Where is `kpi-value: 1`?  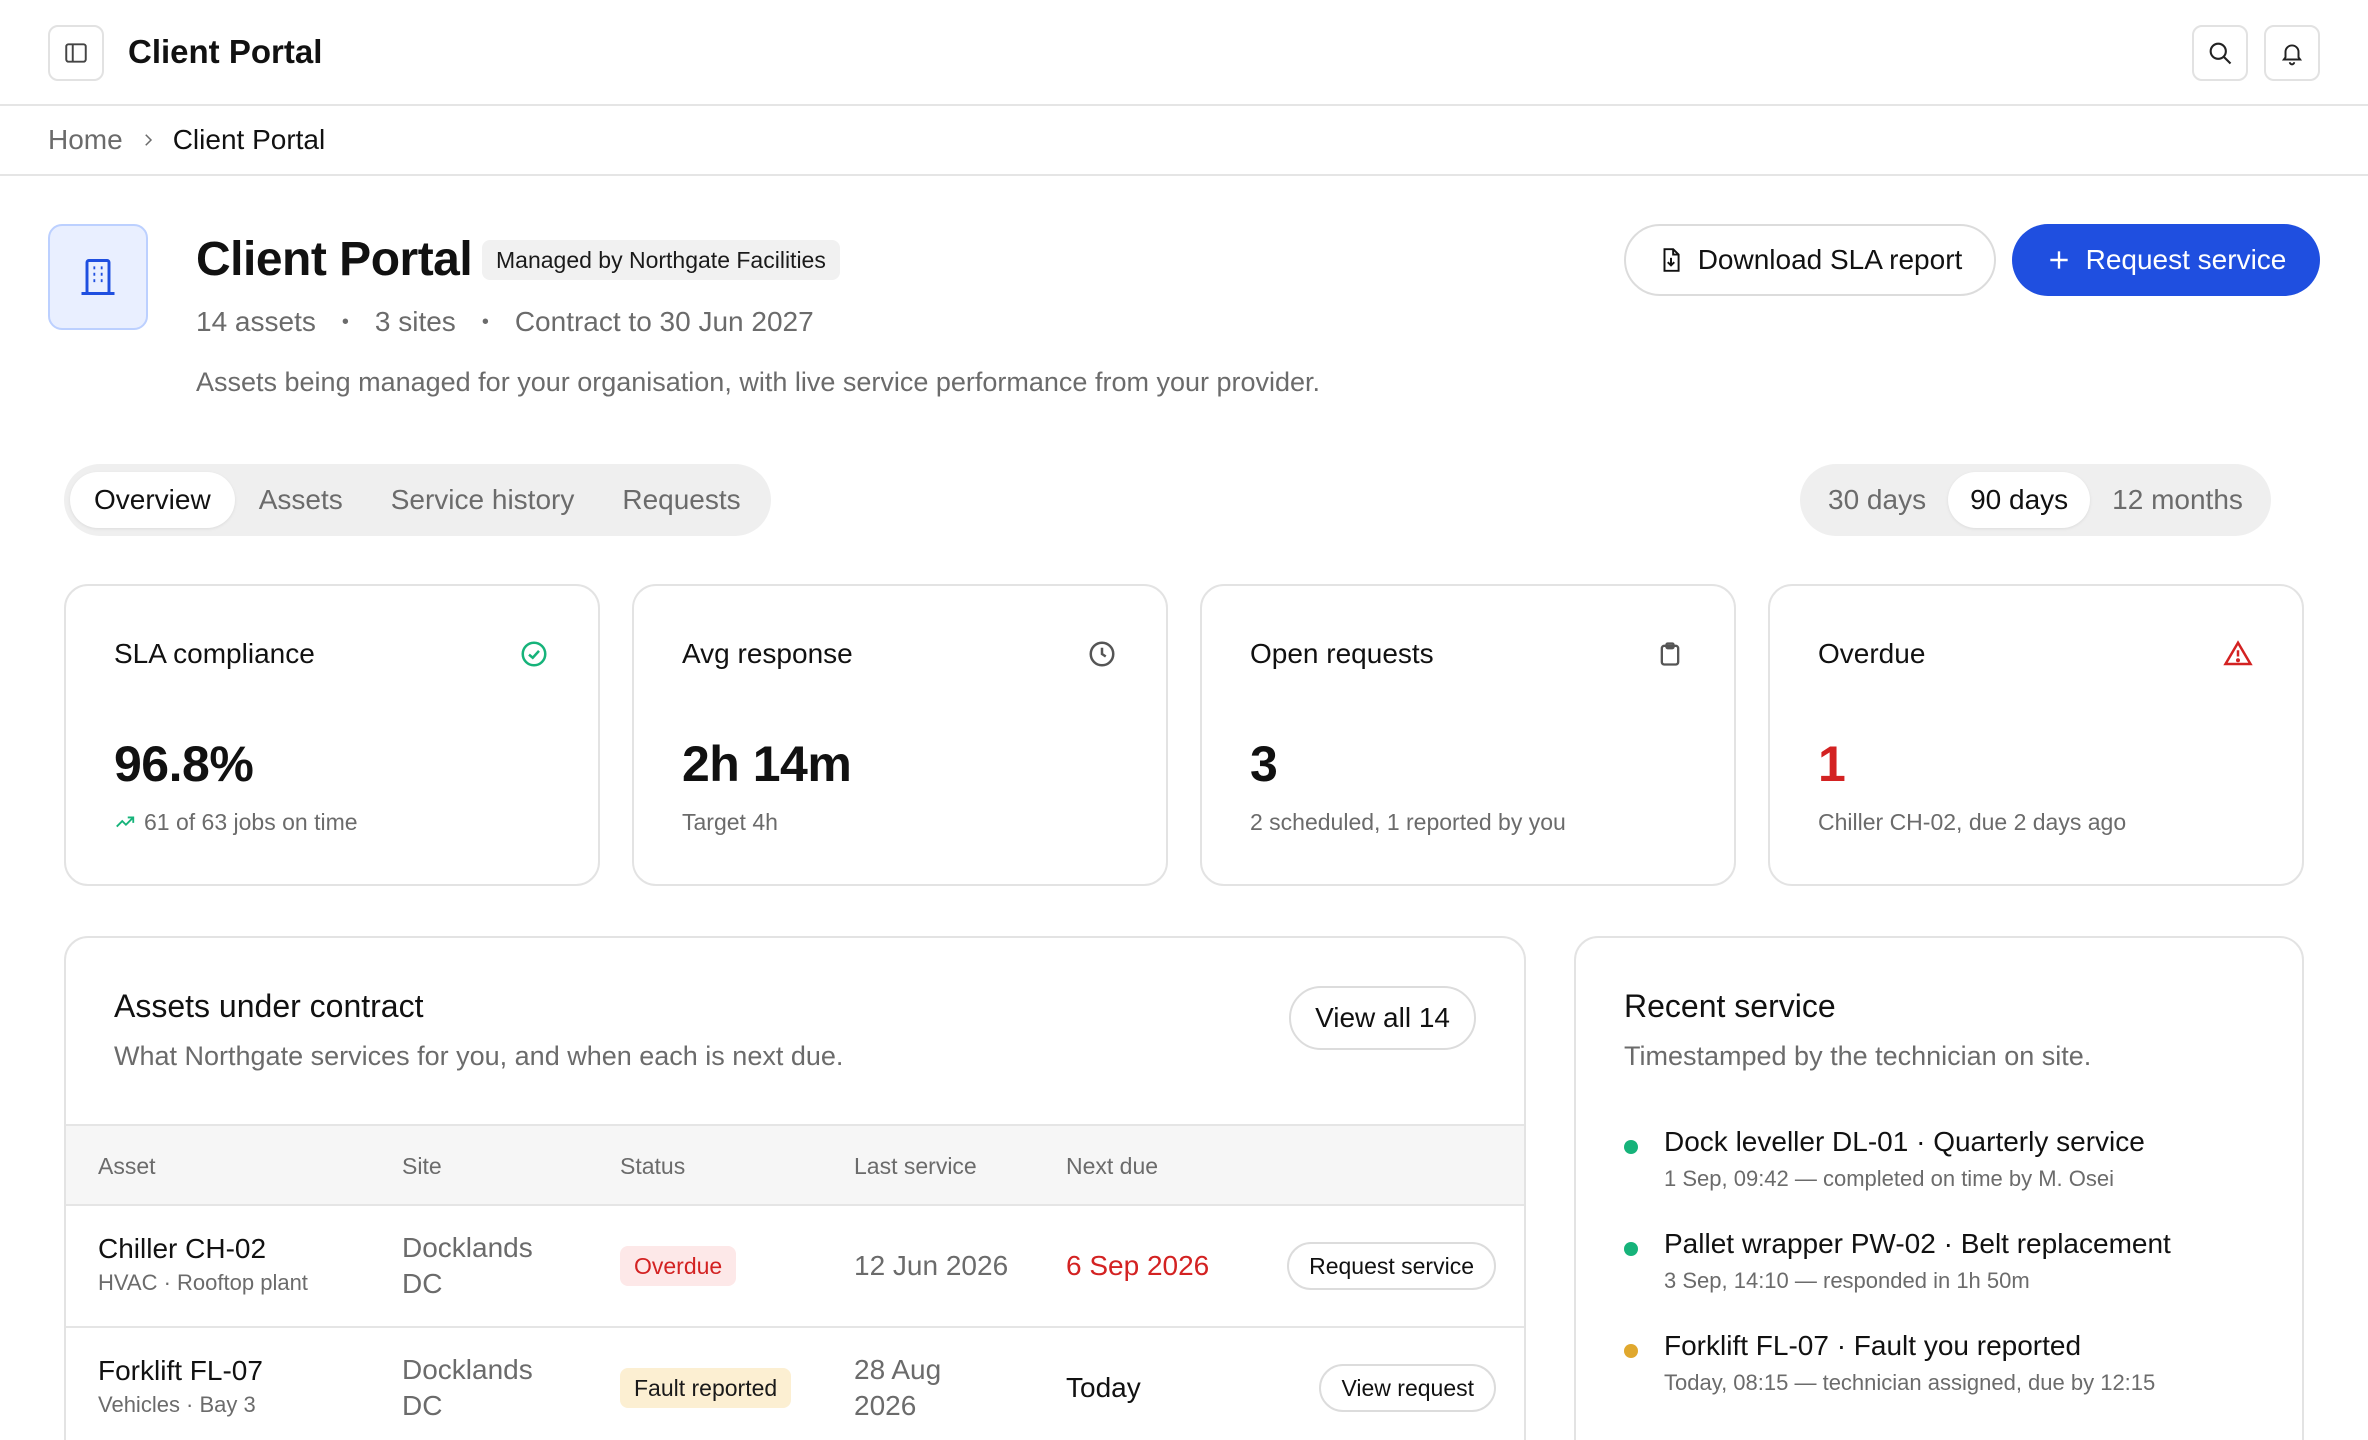 kpi-value: 1 is located at coordinates (1832, 764).